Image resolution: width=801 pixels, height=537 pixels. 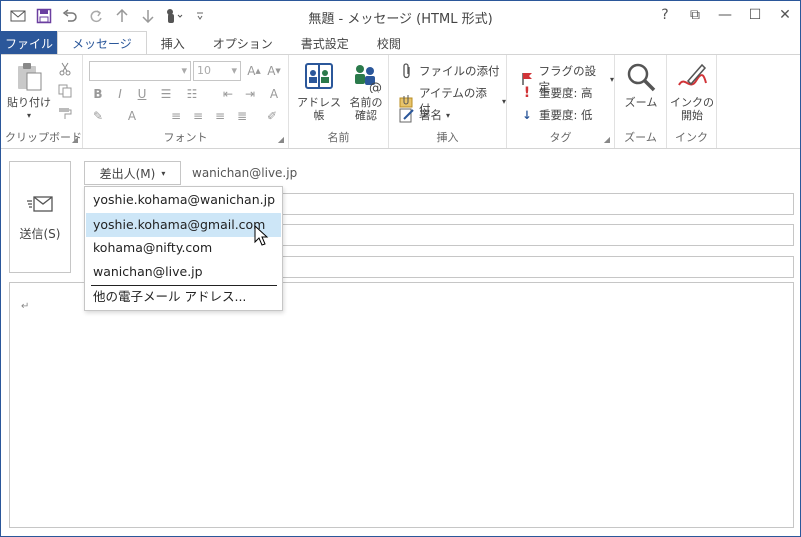 I want to click on bullets-icon: ☰, so click(x=166, y=94).